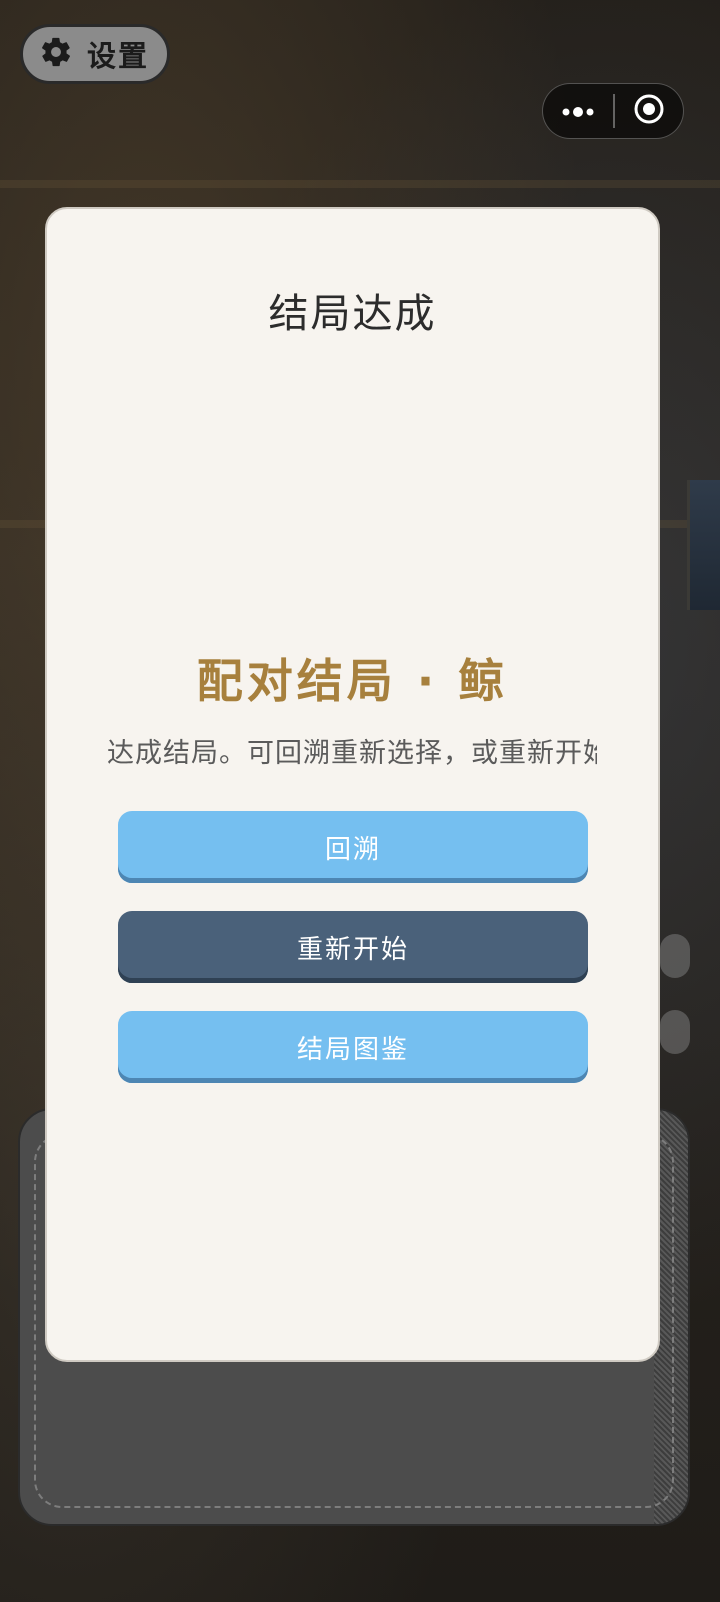 The height and width of the screenshot is (1602, 720). I want to click on rewind-button: 回溯, so click(353, 847).